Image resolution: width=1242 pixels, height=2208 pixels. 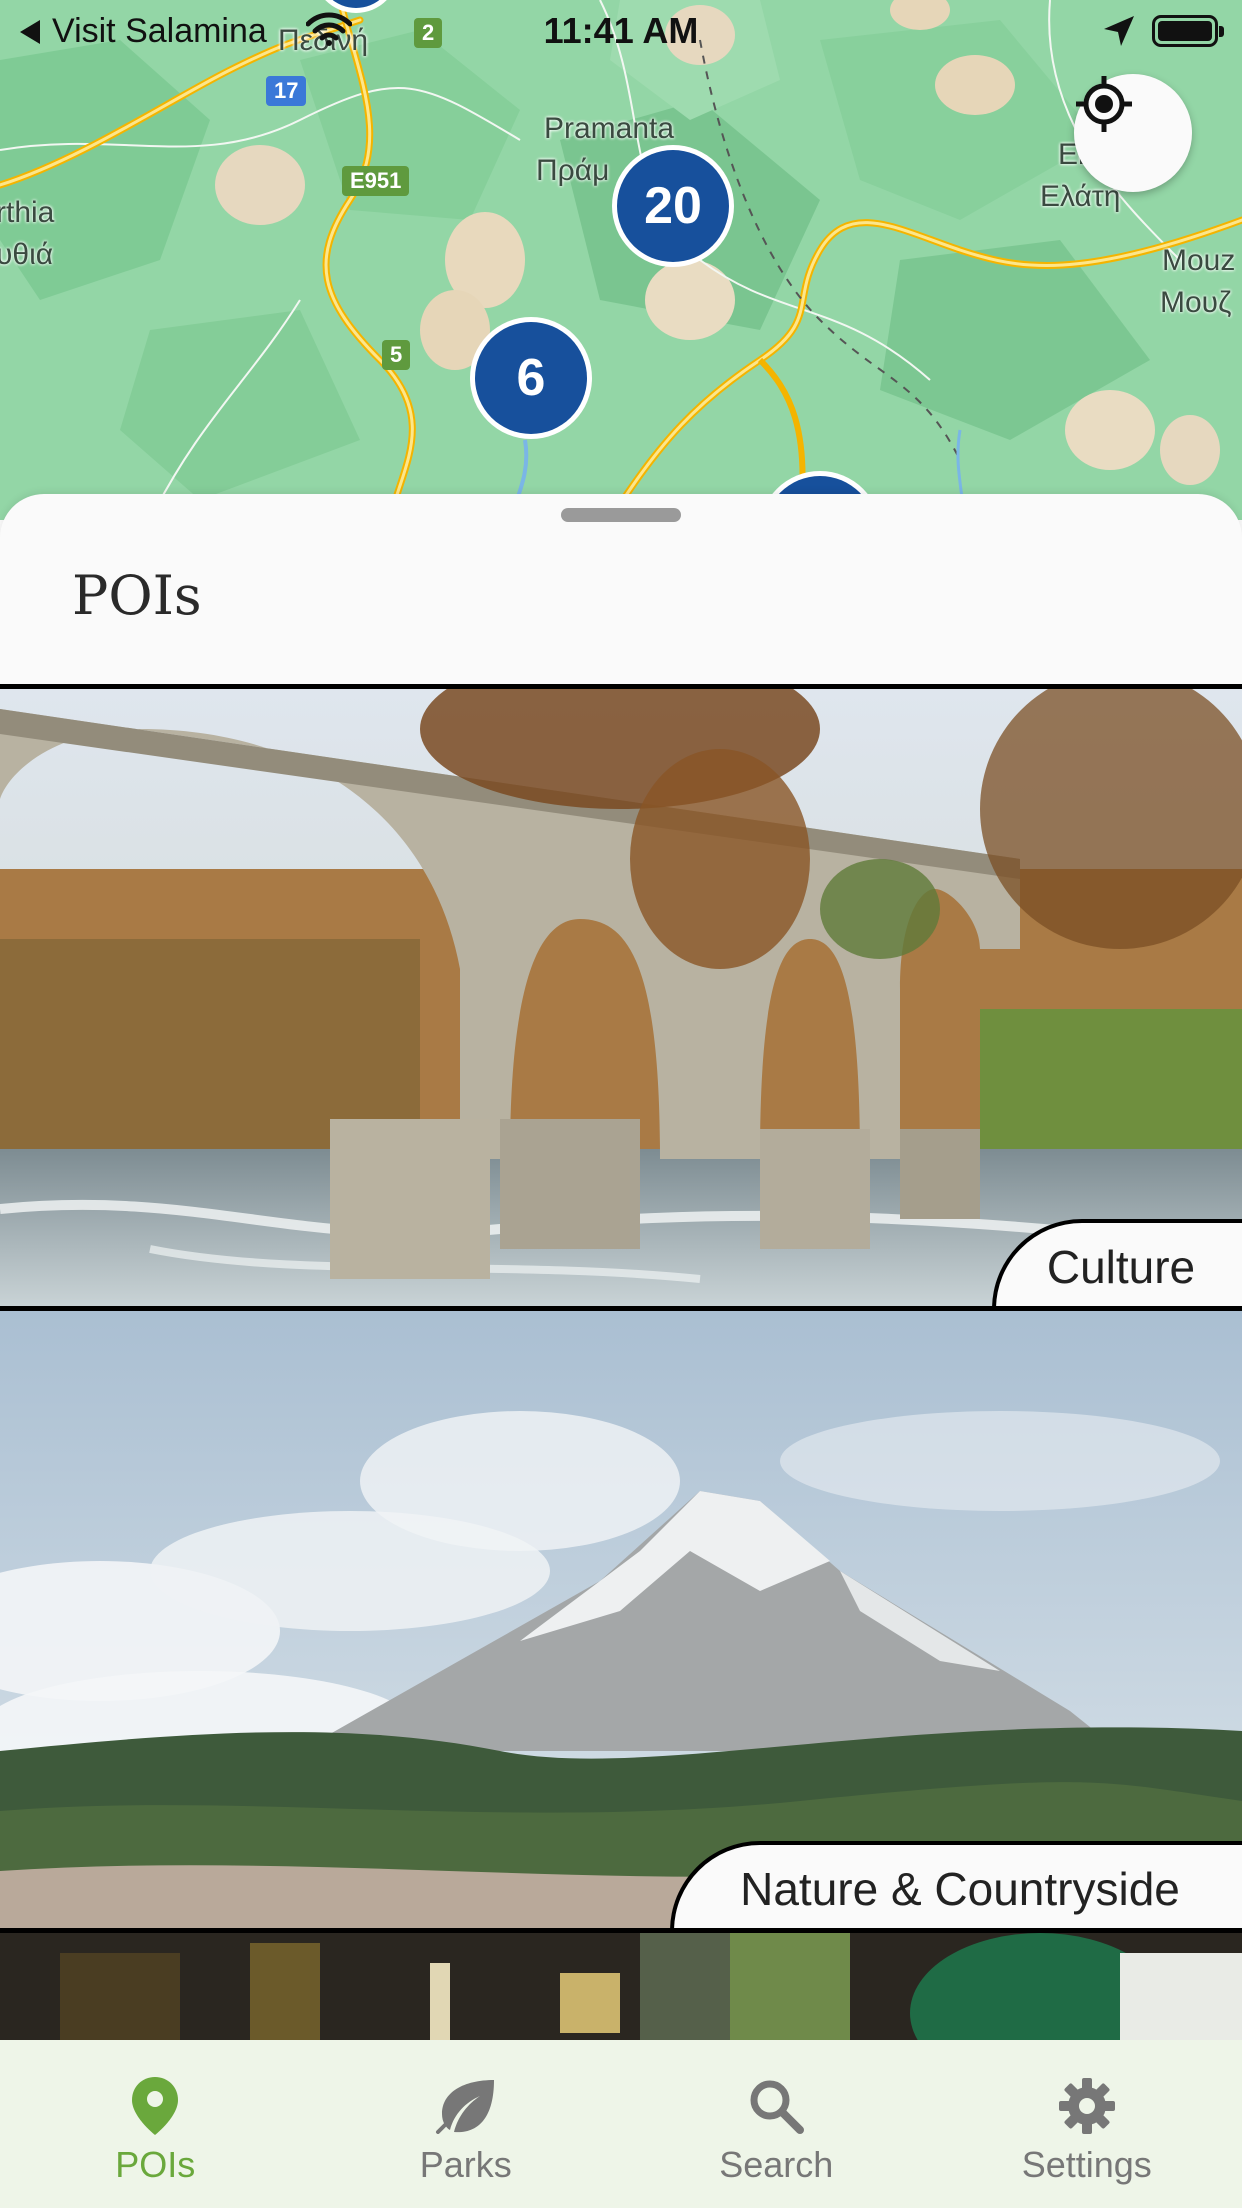 I want to click on location-arrow-icon, so click(x=1119, y=31).